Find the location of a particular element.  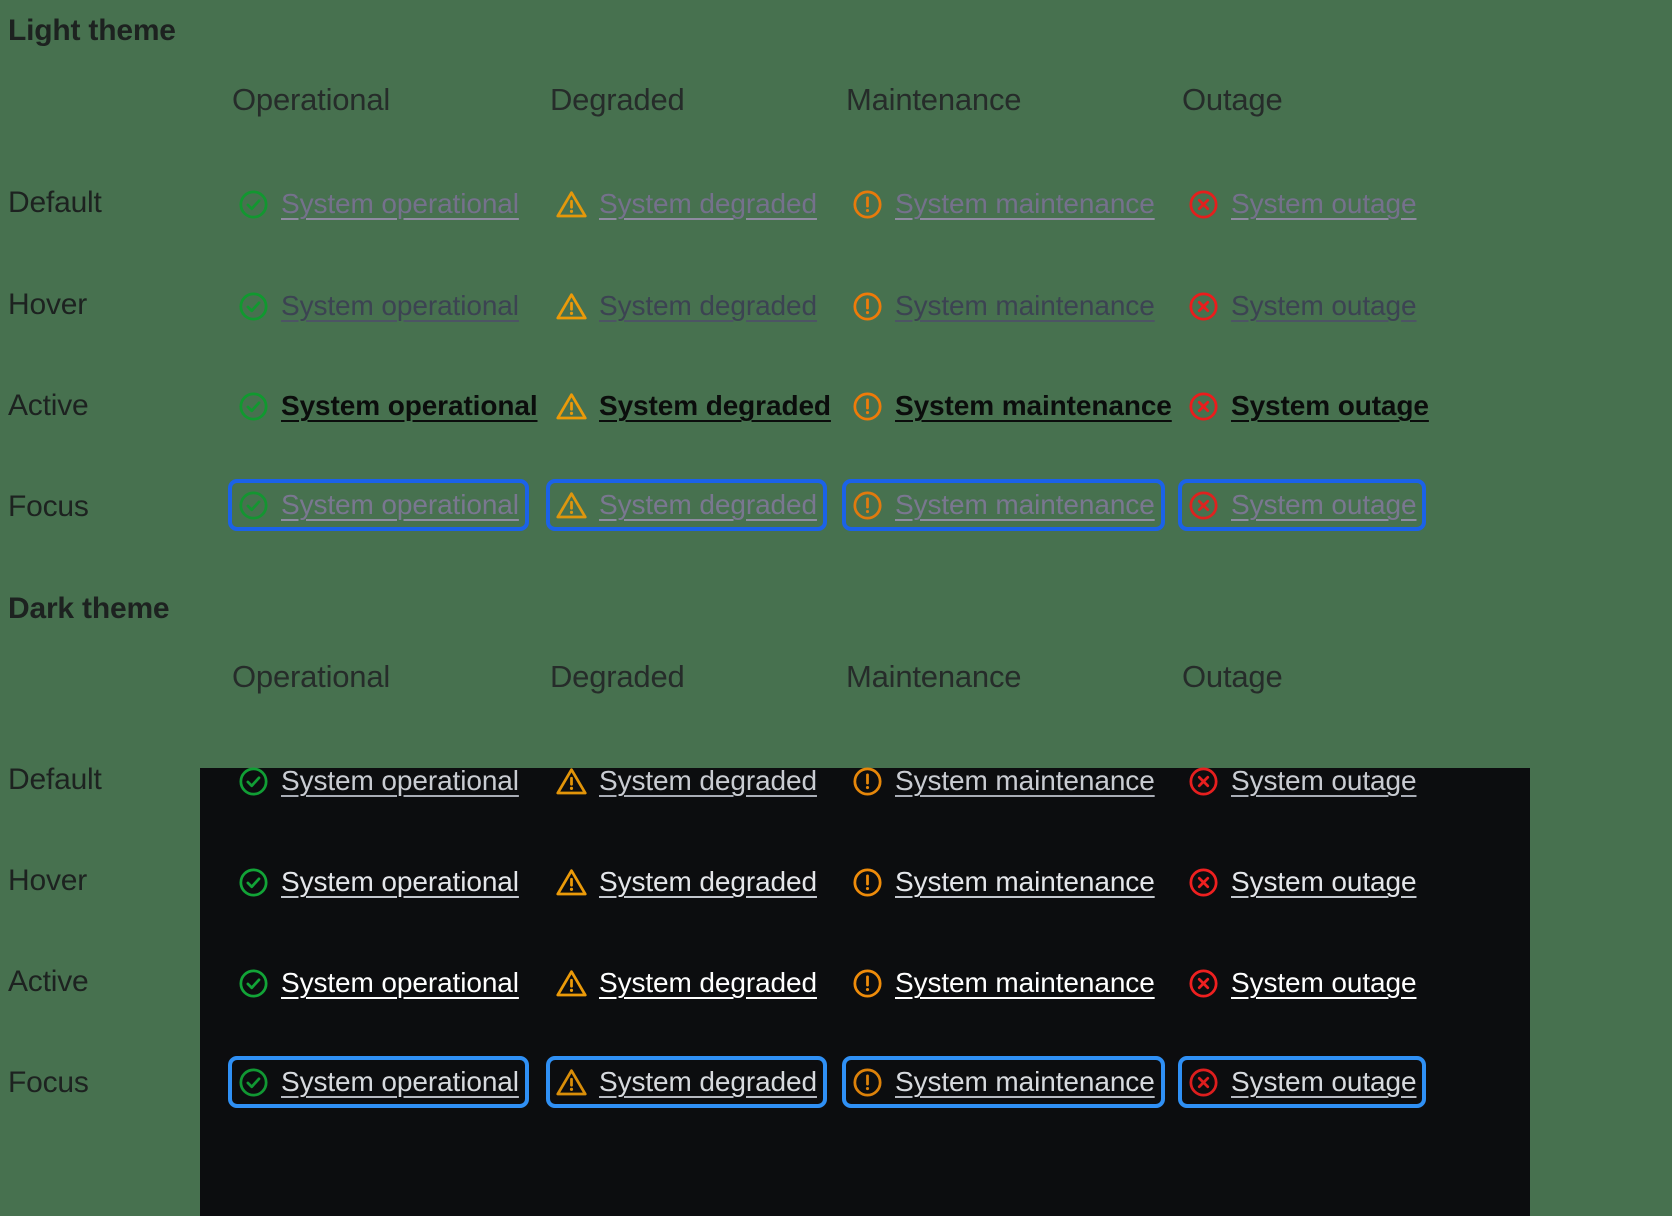

status-link-dark-hover-operational: System operational is located at coordinates (378, 882).